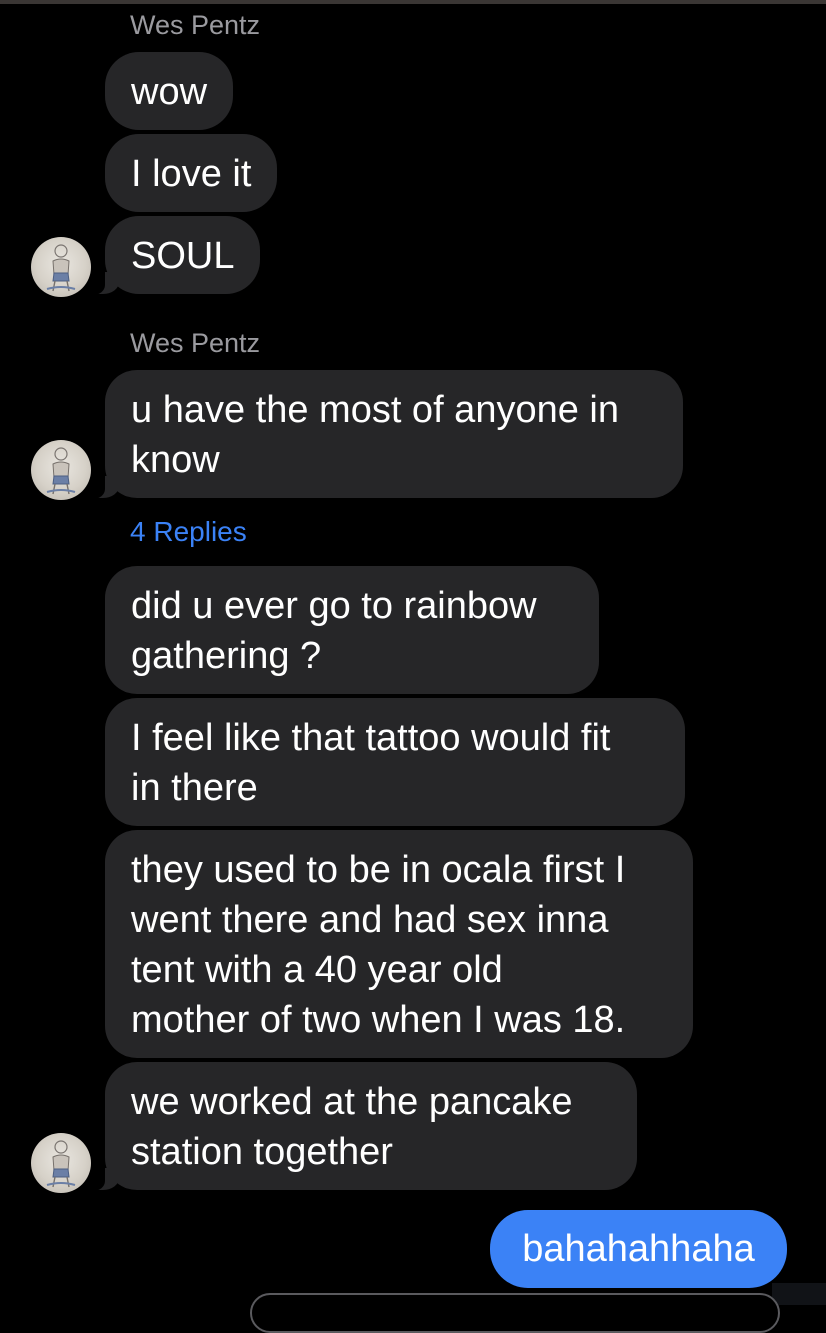  I want to click on message-bubble: I love it, so click(191, 173).